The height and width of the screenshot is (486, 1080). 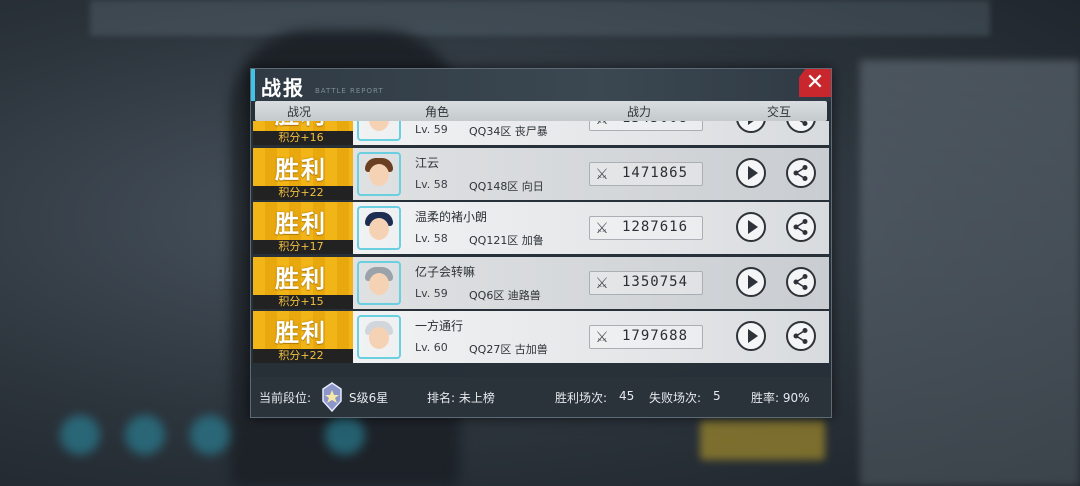 I want to click on column-interact: 交互, so click(x=779, y=112).